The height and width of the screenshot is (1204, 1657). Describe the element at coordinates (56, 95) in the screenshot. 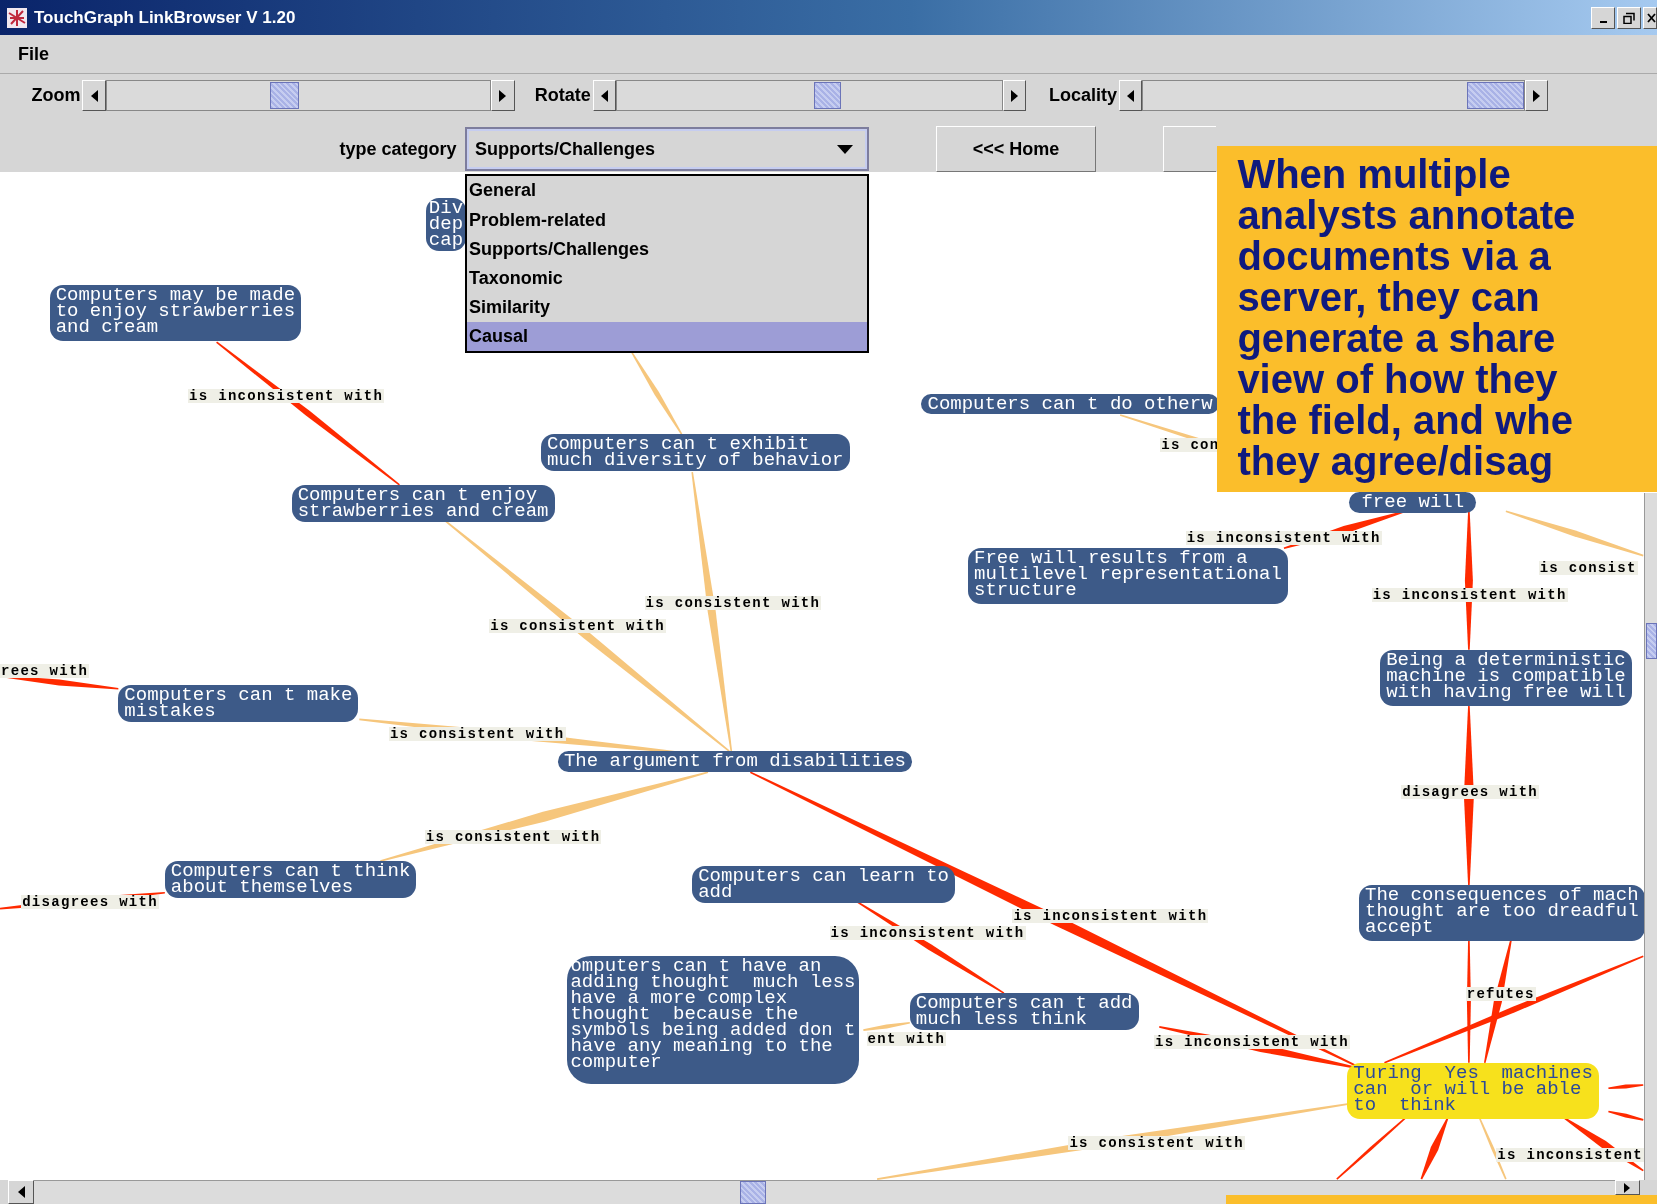

I see `slider-label: Zoom` at that location.